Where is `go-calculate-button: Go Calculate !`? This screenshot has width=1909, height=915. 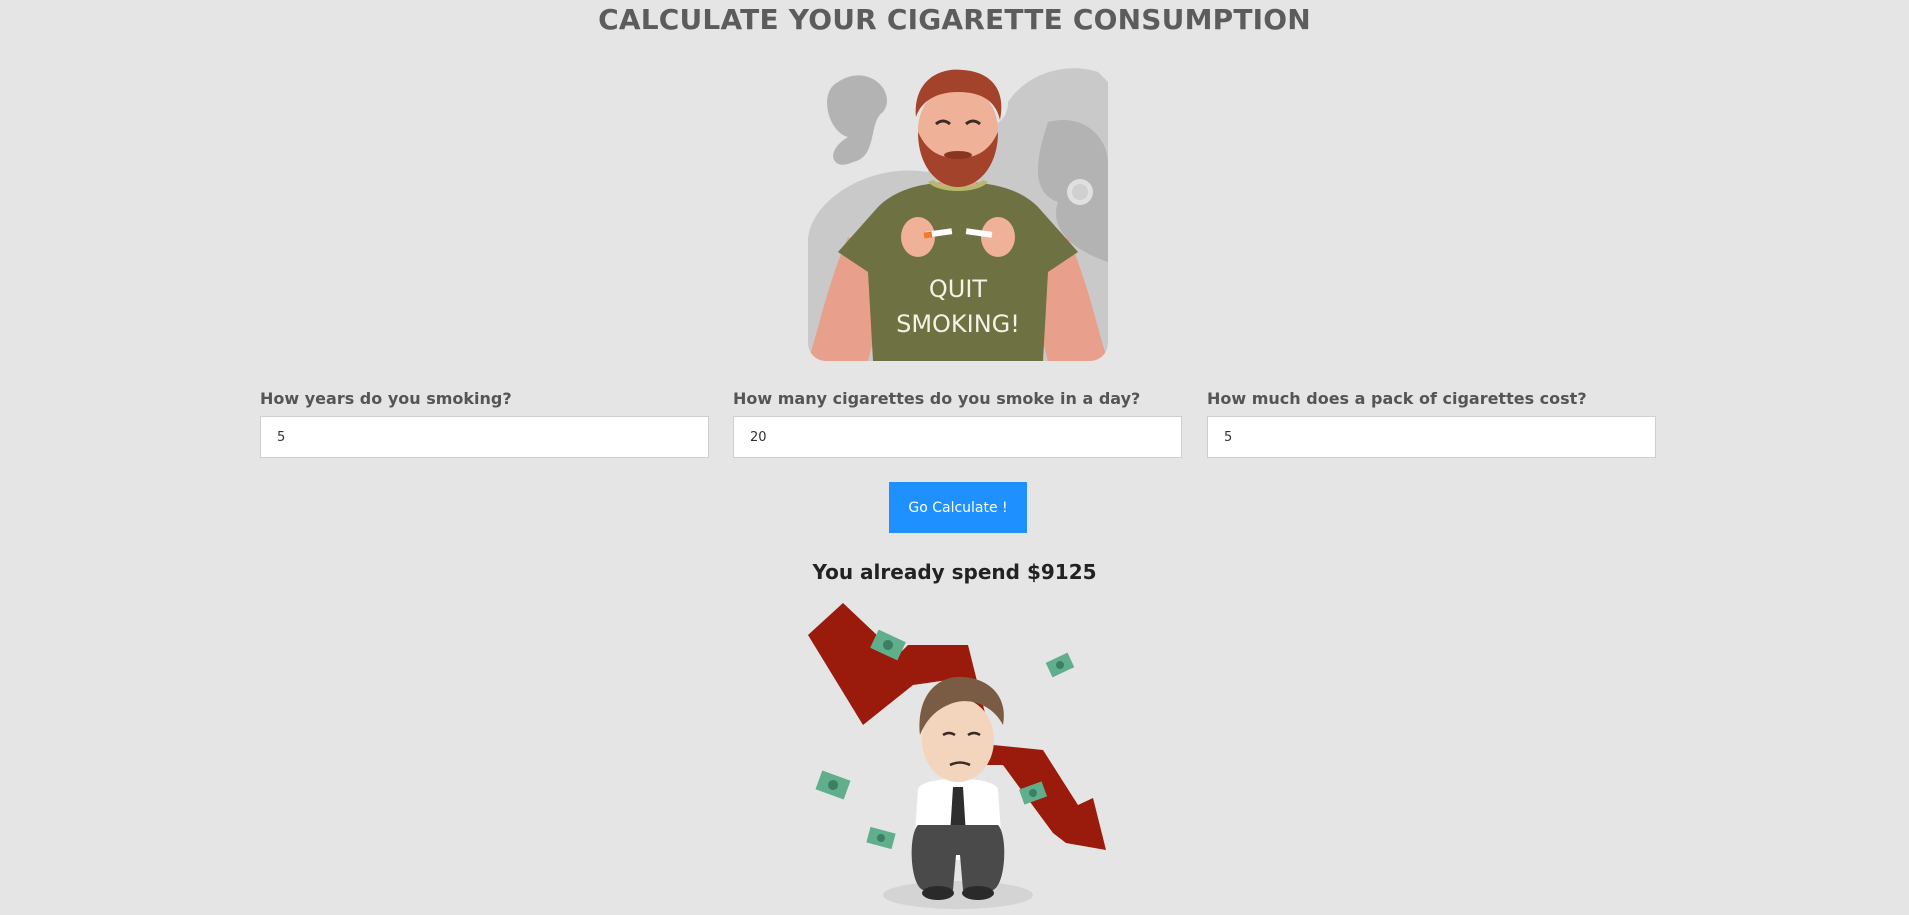
go-calculate-button: Go Calculate ! is located at coordinates (958, 507).